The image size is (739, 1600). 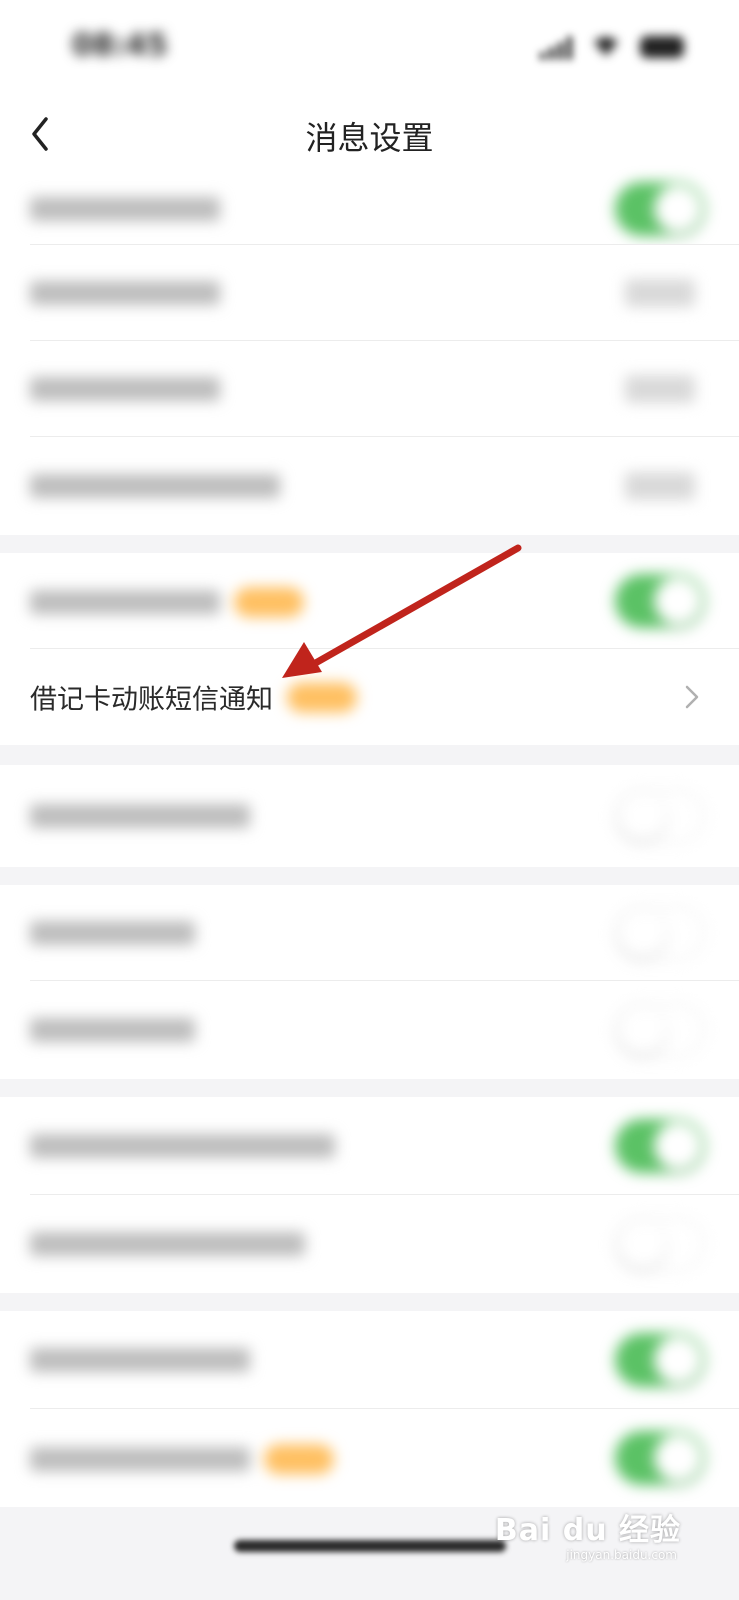 I want to click on wifi-icon, so click(x=606, y=46).